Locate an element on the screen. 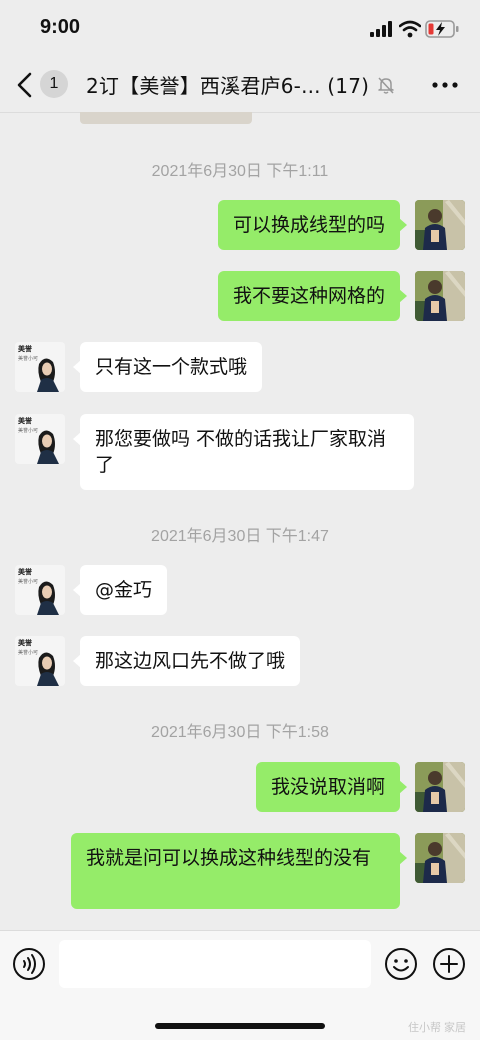 This screenshot has height=1040, width=480. wifi-icon is located at coordinates (410, 29).